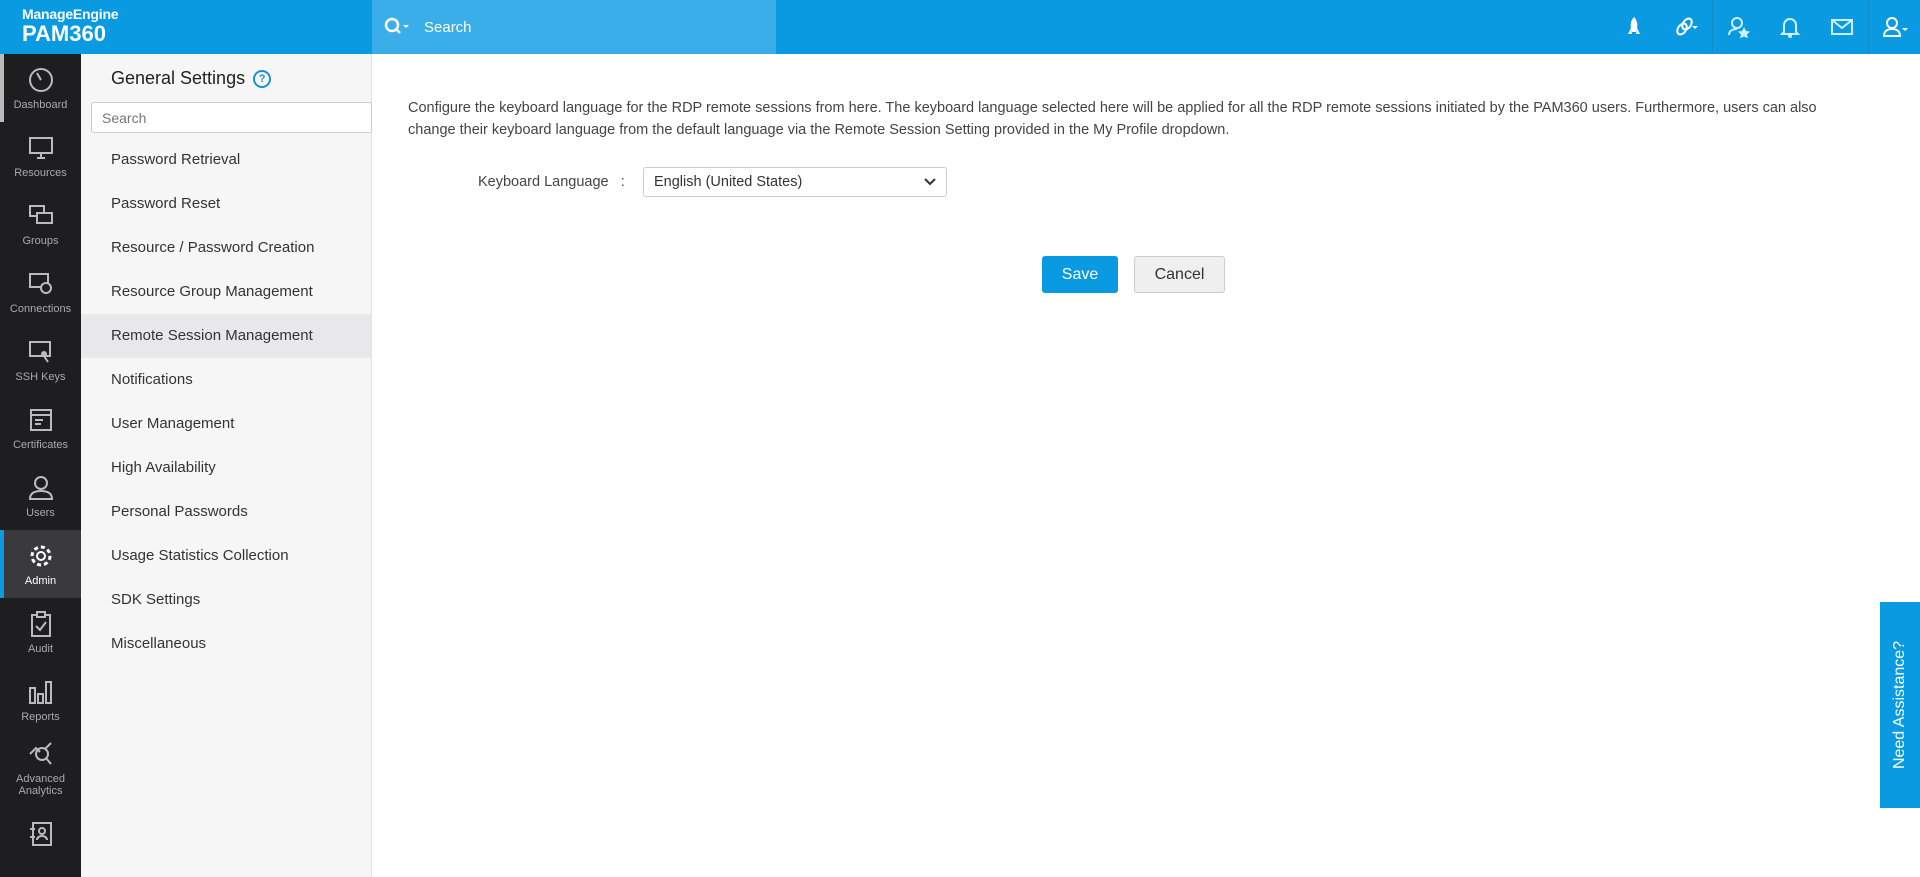 This screenshot has width=1920, height=877. What do you see at coordinates (40, 283) in the screenshot?
I see `connections-icon` at bounding box center [40, 283].